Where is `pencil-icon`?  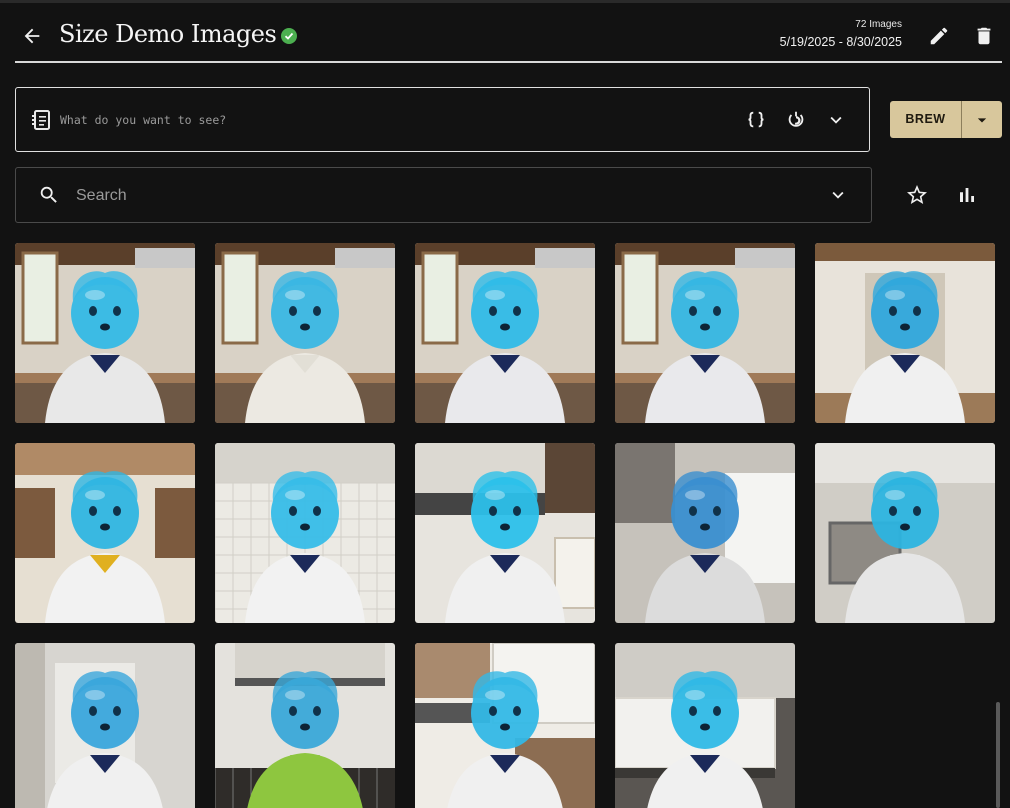 pencil-icon is located at coordinates (939, 36).